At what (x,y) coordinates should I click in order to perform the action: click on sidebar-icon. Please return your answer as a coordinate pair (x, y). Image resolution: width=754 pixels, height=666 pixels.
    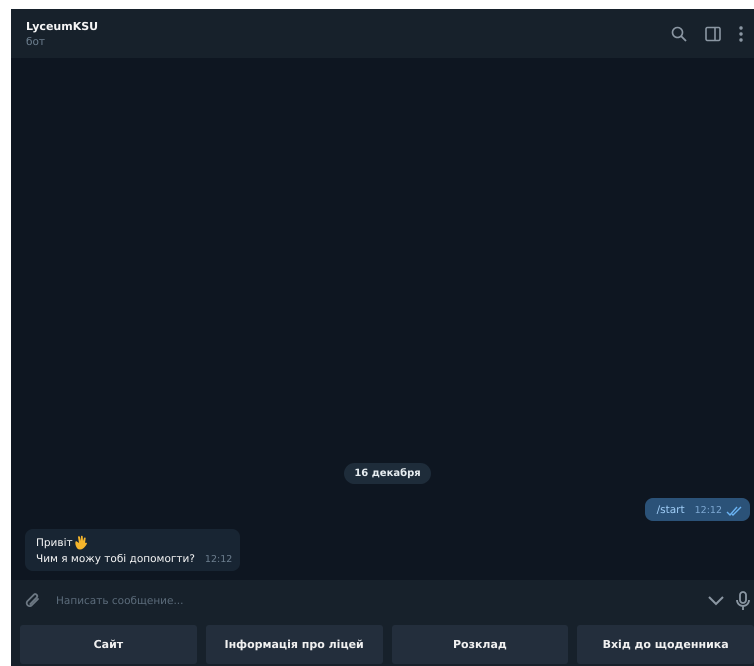
    Looking at the image, I should click on (713, 34).